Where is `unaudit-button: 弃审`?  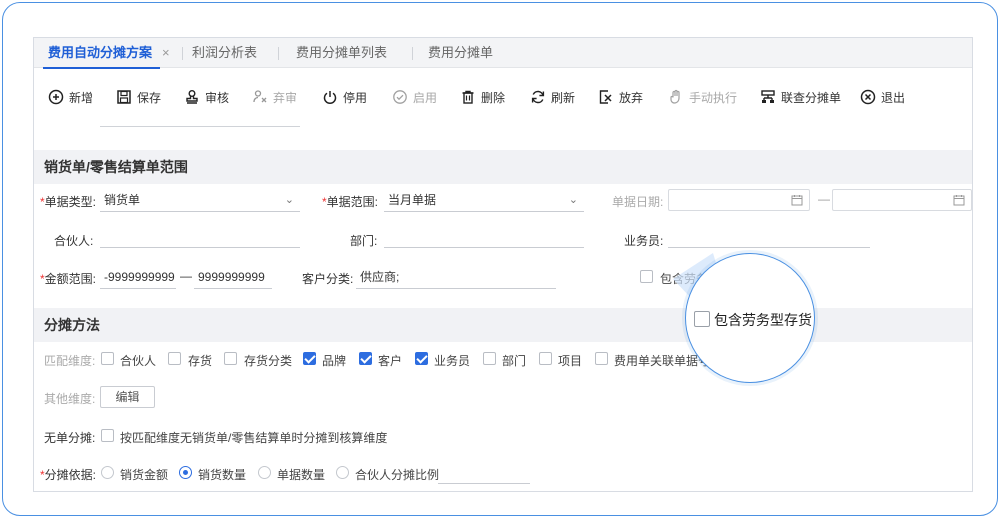
unaudit-button: 弃审 is located at coordinates (274, 97).